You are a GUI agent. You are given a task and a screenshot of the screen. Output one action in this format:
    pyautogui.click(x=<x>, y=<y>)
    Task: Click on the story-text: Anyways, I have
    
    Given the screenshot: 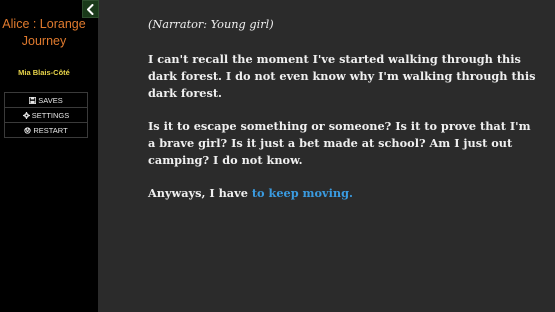 What is the action you would take?
    pyautogui.click(x=200, y=193)
    